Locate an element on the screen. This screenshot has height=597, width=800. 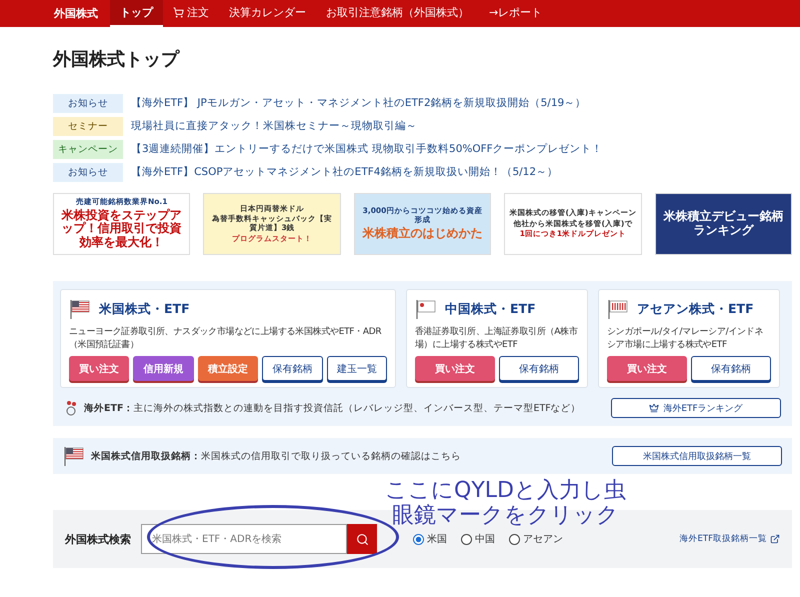
etf-list-link: 海外ETF取扱銘柄一覧 is located at coordinates (730, 539).